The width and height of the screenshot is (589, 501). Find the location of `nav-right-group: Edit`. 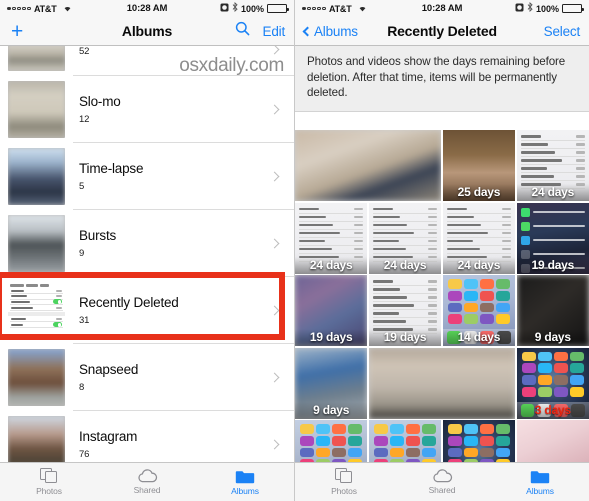

nav-right-group: Edit is located at coordinates (260, 31).